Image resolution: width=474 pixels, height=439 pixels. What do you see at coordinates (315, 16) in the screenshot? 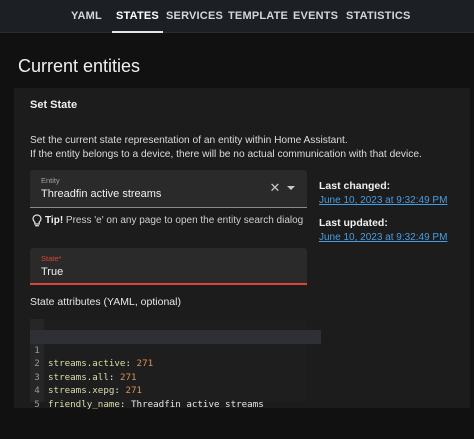
I see `tab-events: EVENTS` at bounding box center [315, 16].